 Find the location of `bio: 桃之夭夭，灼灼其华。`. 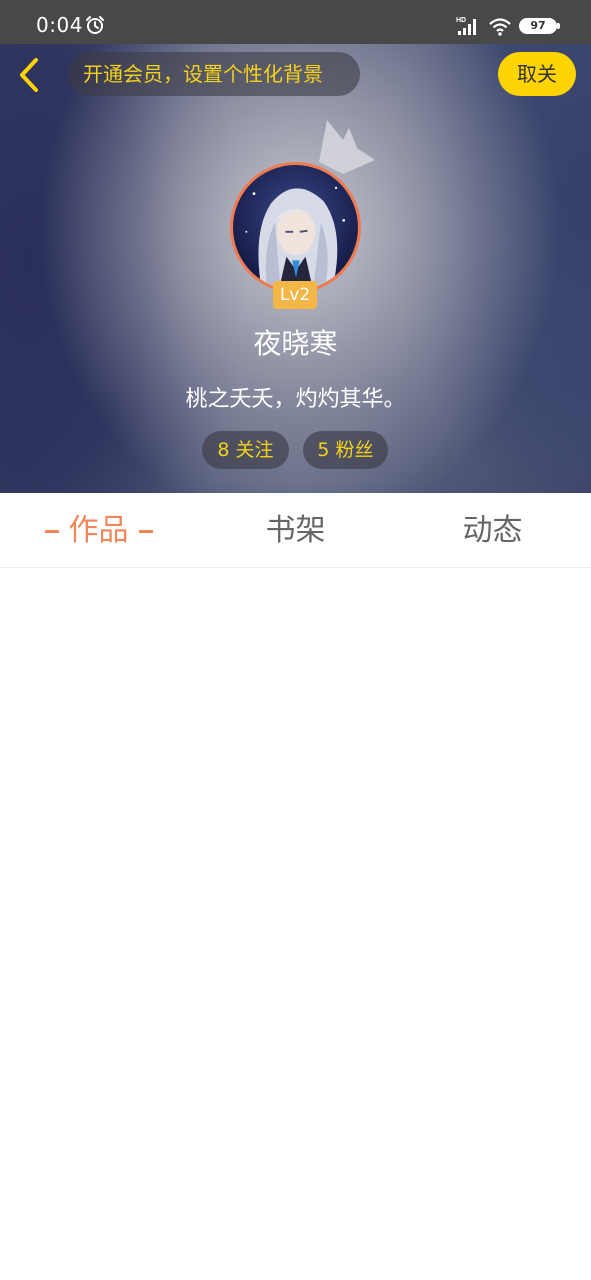

bio: 桃之夭夭，灼灼其华。 is located at coordinates (295, 399).